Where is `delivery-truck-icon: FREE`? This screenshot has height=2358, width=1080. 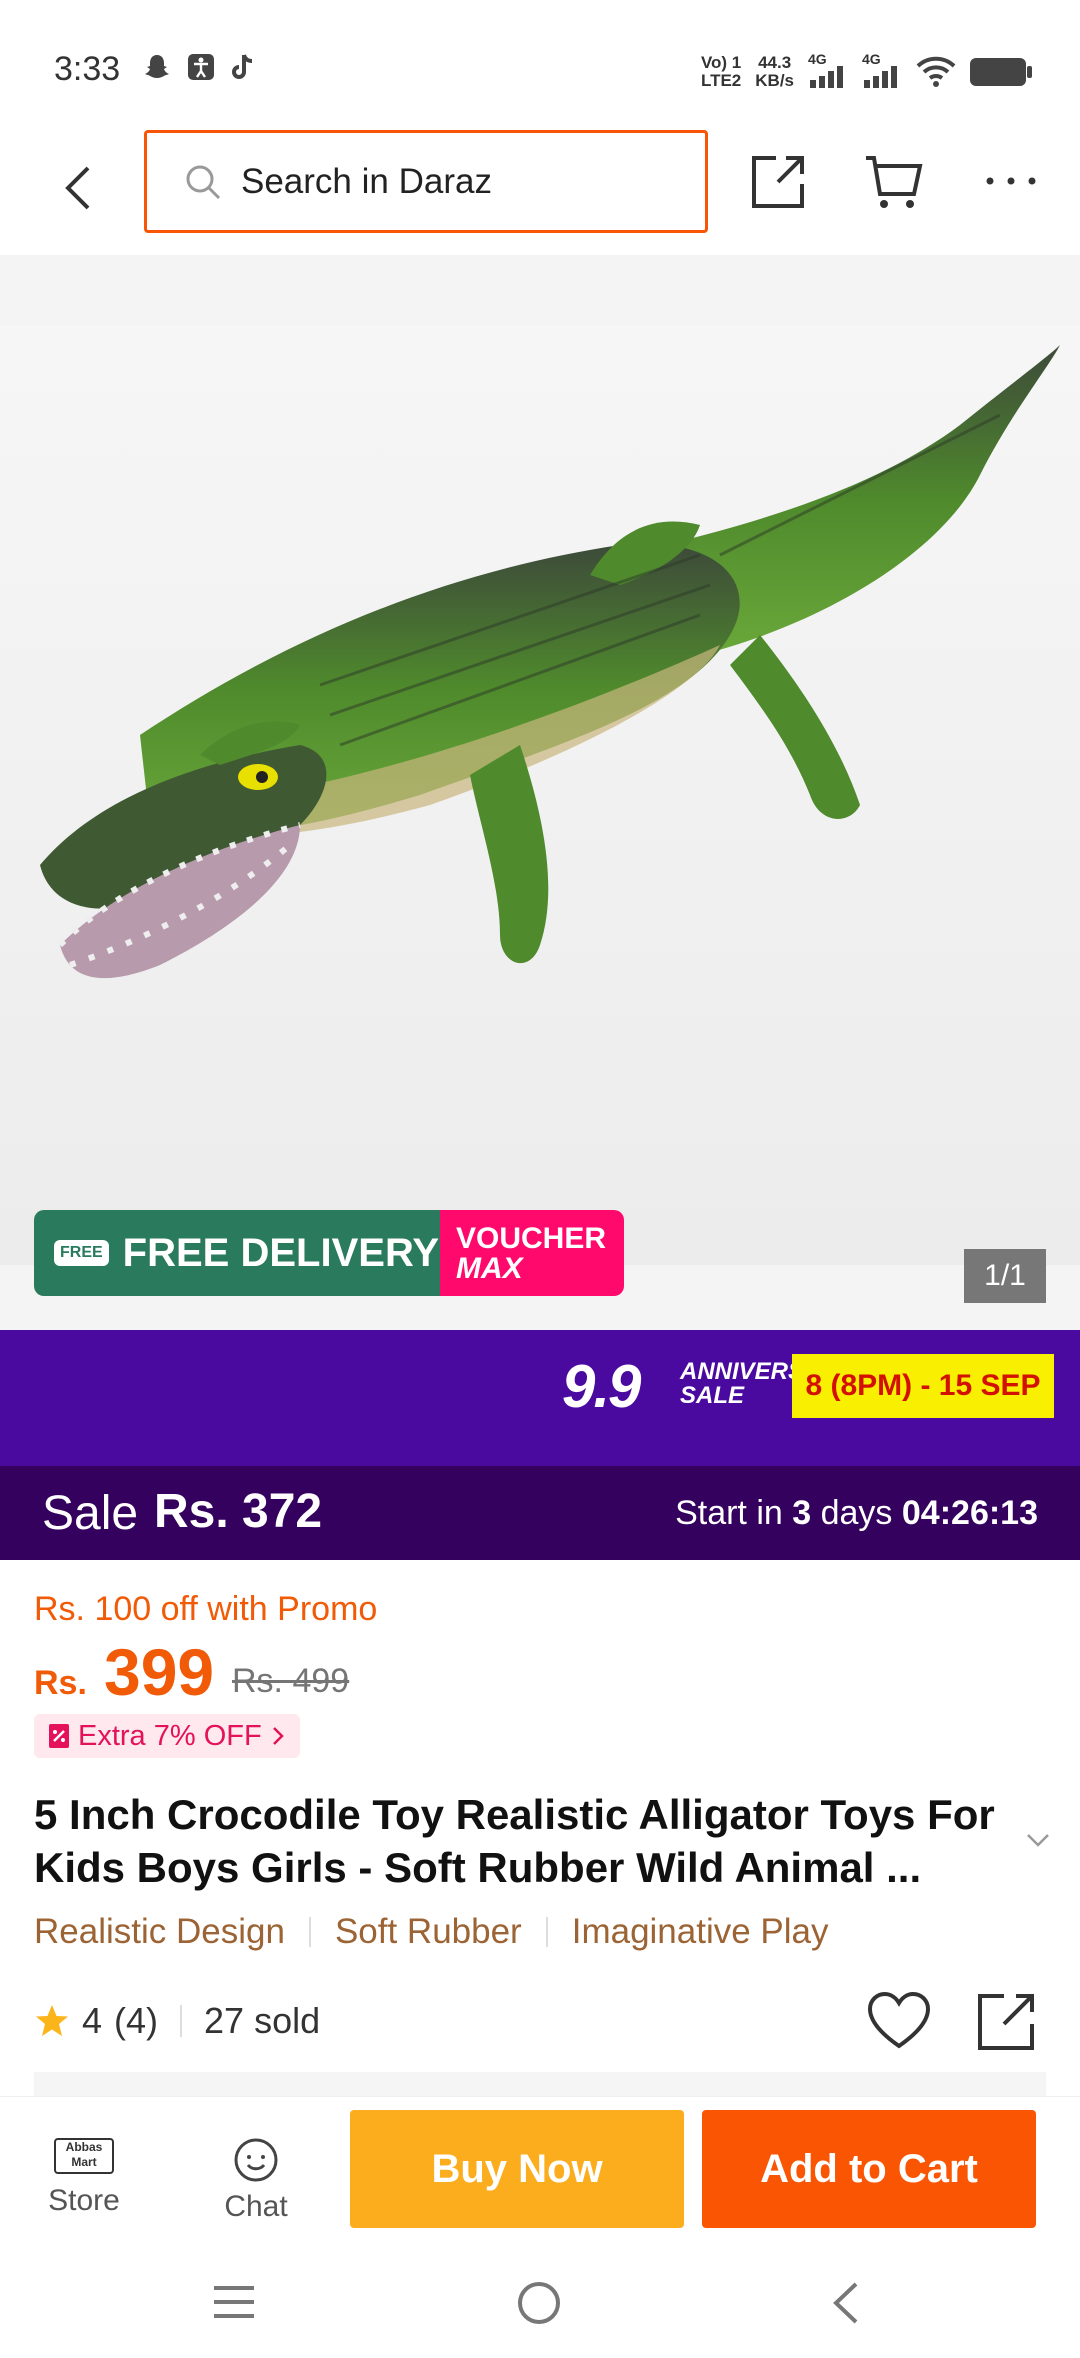 delivery-truck-icon: FREE is located at coordinates (81, 1253).